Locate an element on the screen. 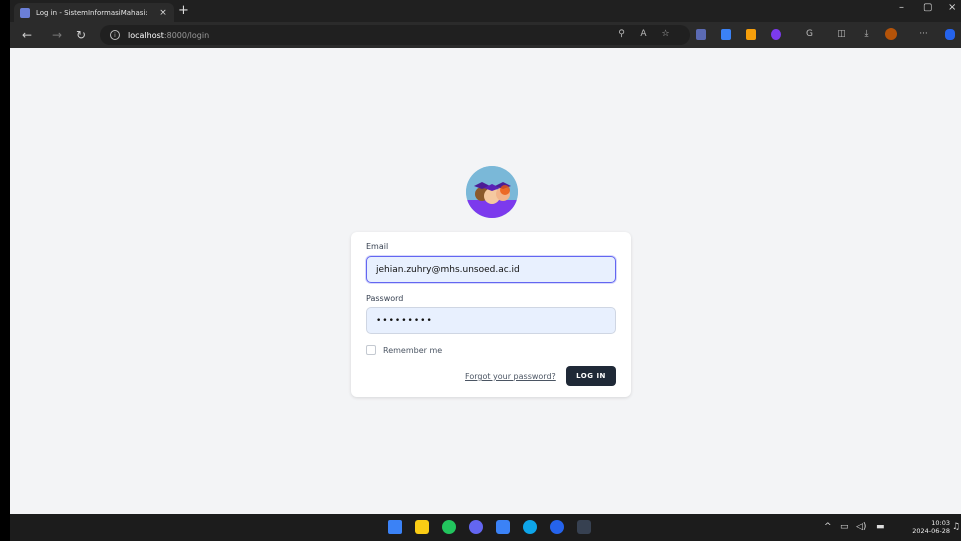 The width and height of the screenshot is (961, 541). forgot-password-link: Forgot your password? is located at coordinates (510, 376).